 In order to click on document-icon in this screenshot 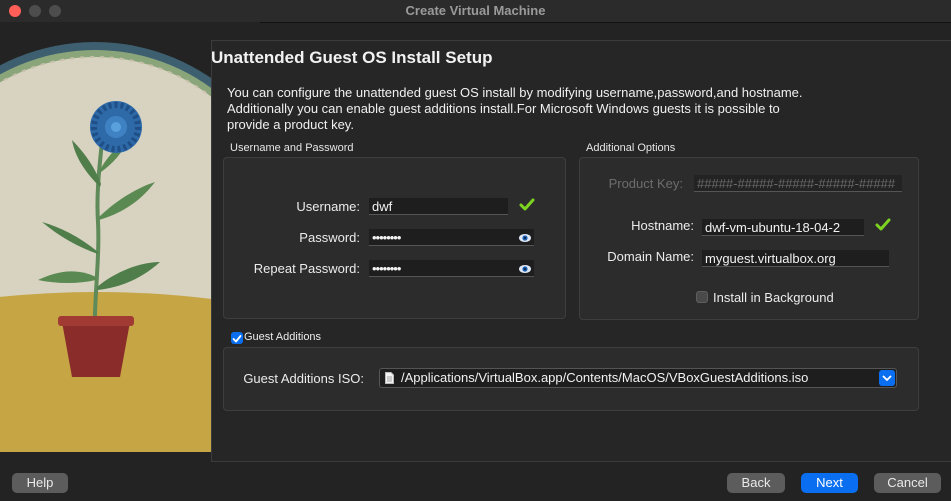, I will do `click(389, 378)`.